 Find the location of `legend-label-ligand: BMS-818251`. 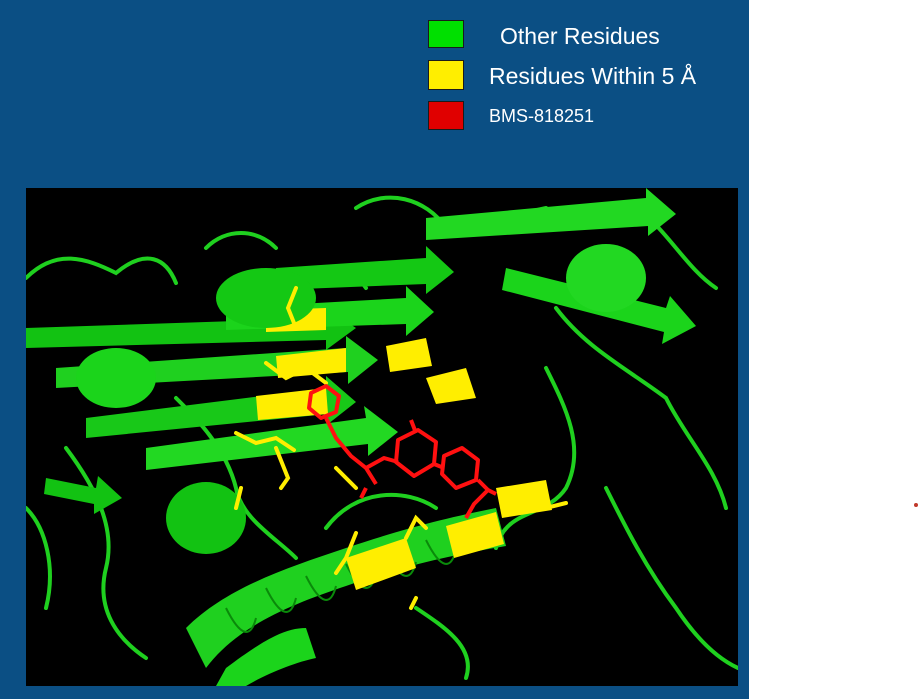

legend-label-ligand: BMS-818251 is located at coordinates (542, 116).